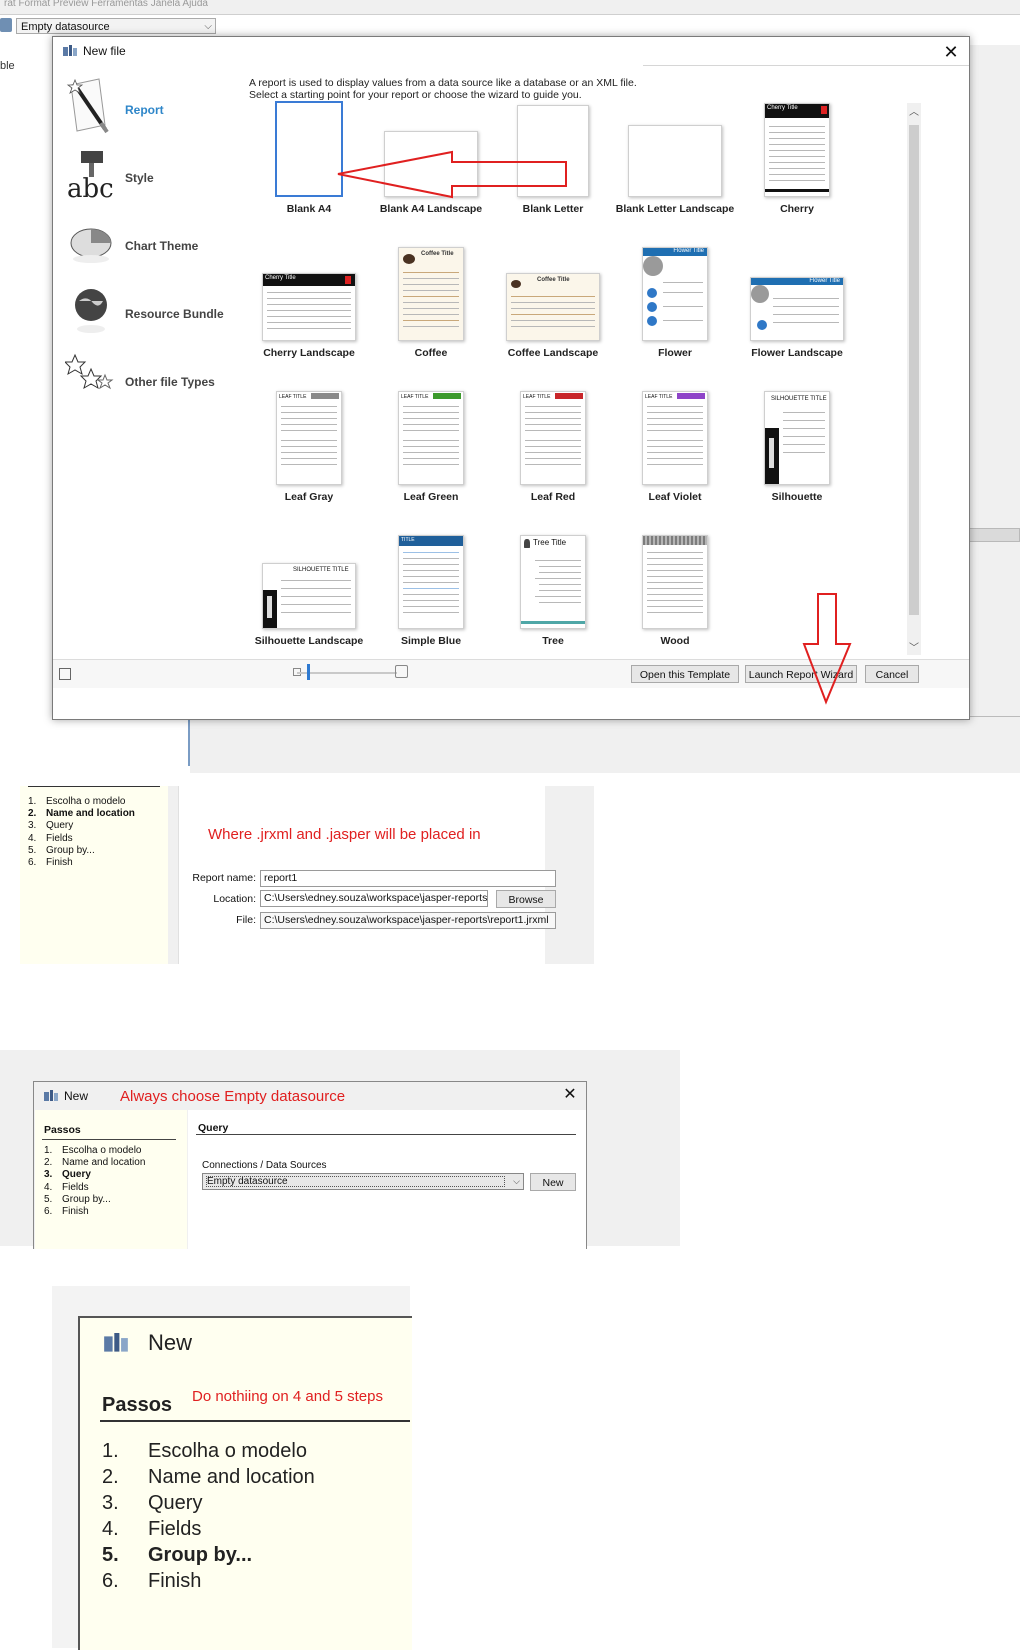 Image resolution: width=1020 pixels, height=1650 pixels. Describe the element at coordinates (431, 497) in the screenshot. I see `template-name: Leaf Green` at that location.